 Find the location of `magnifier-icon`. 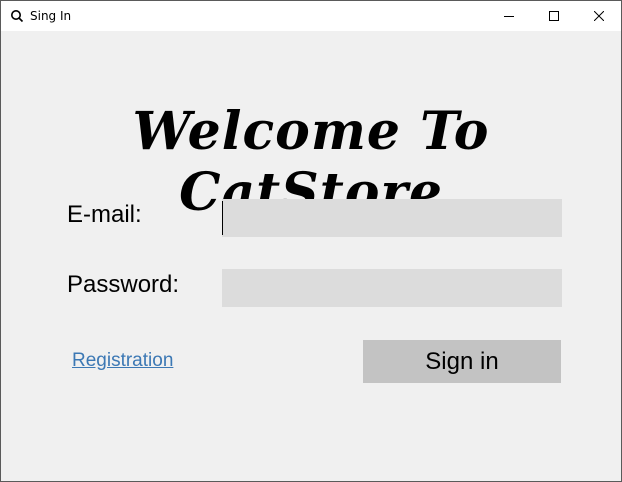

magnifier-icon is located at coordinates (17, 16).